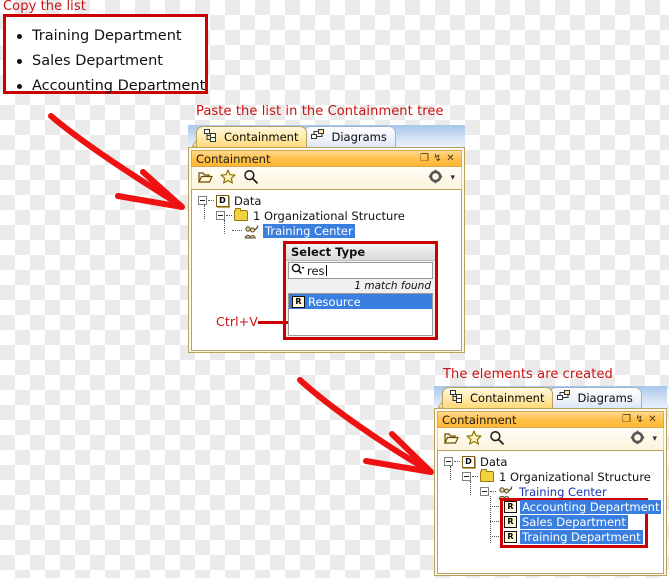  Describe the element at coordinates (316, 270) in the screenshot. I see `search-input-value: res` at that location.